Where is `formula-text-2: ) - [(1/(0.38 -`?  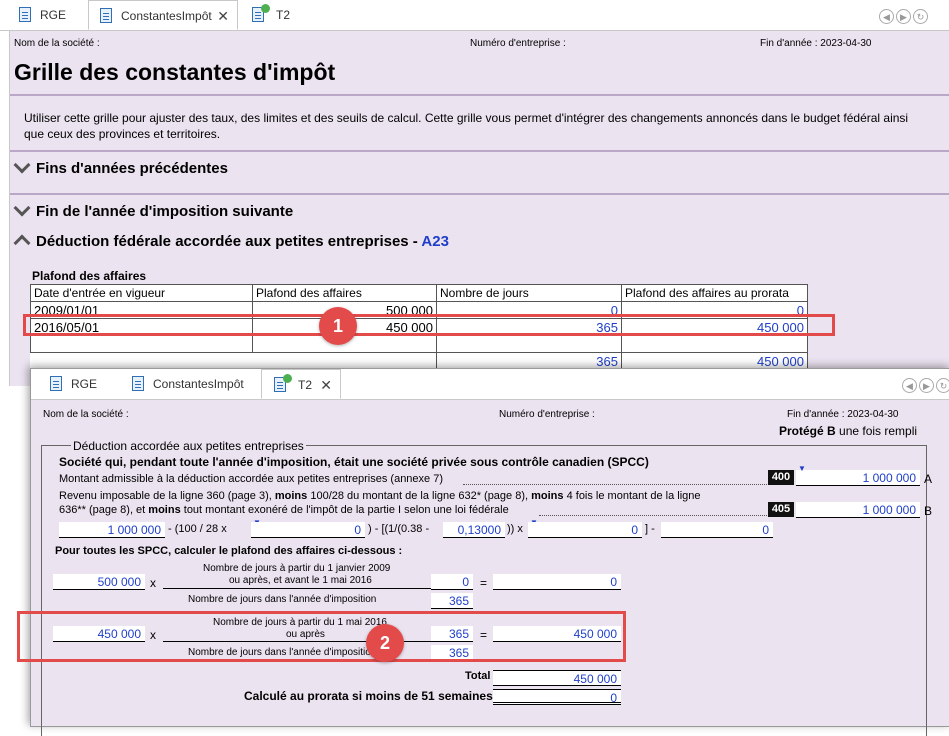
formula-text-2: ) - [(1/(0.38 - is located at coordinates (399, 529).